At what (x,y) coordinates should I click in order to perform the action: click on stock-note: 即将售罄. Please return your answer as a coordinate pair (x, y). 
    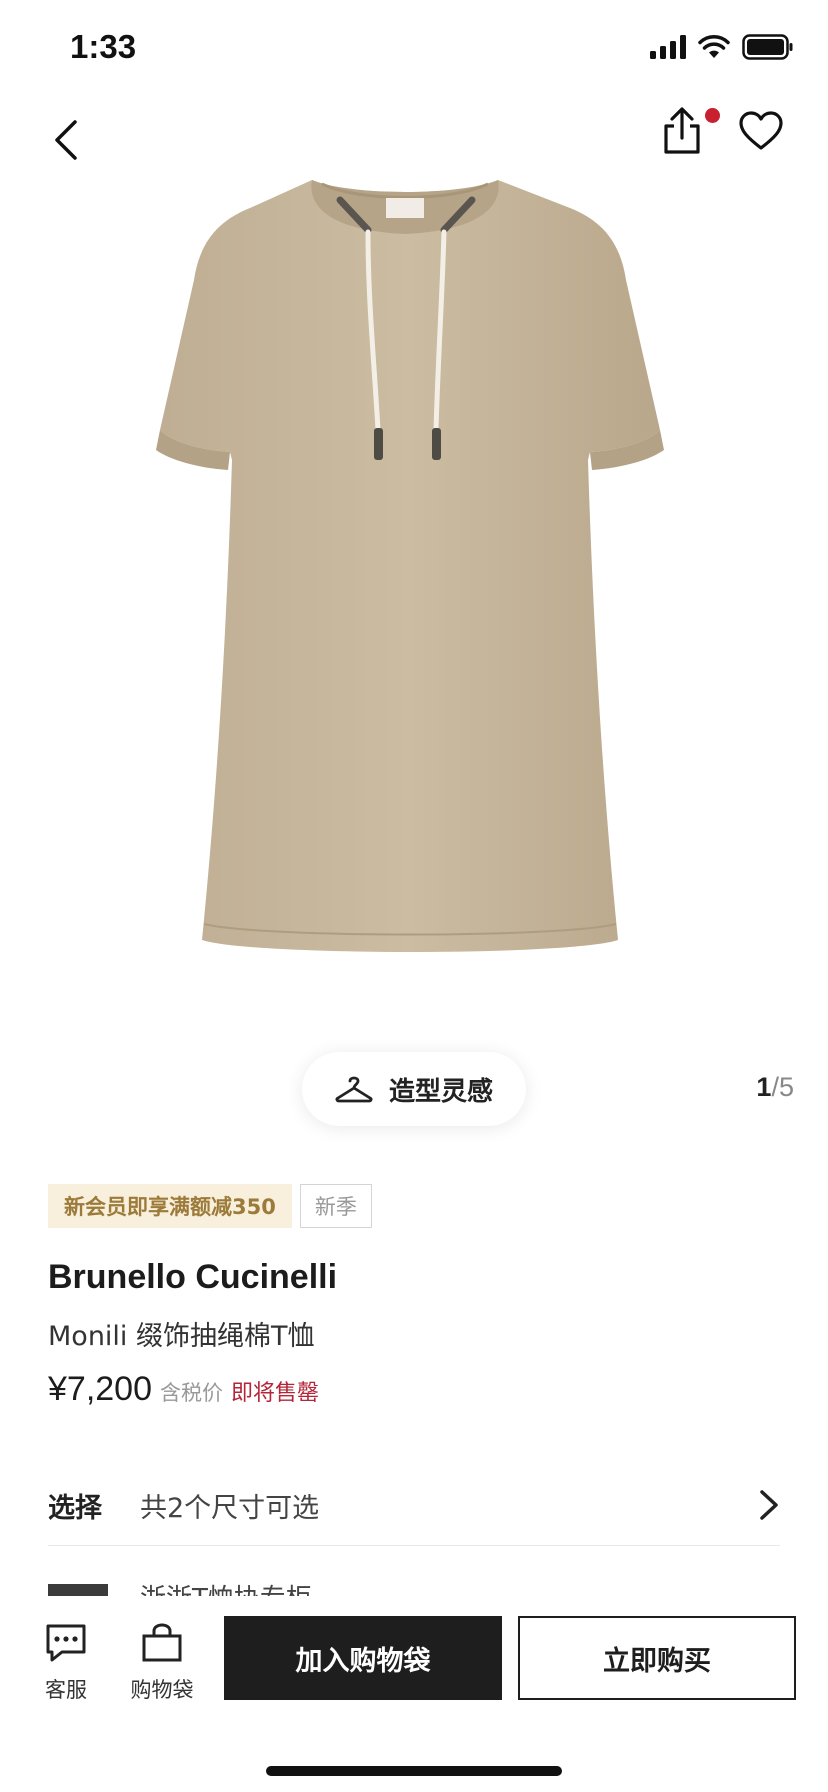
    Looking at the image, I should click on (275, 1393).